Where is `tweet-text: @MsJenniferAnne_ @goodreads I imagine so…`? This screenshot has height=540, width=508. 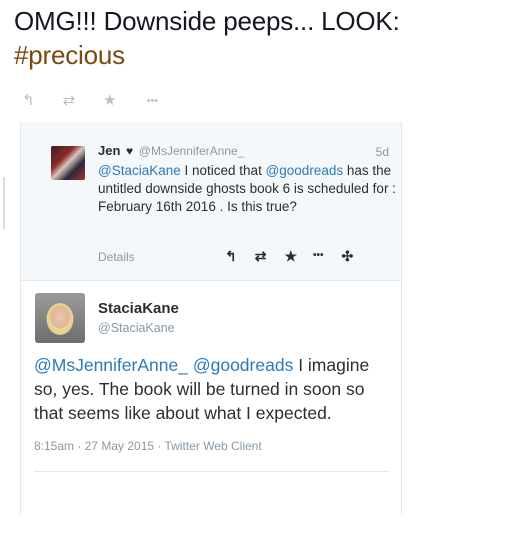 tweet-text: @MsJenniferAnne_ @goodreads I imagine so… is located at coordinates (215, 389).